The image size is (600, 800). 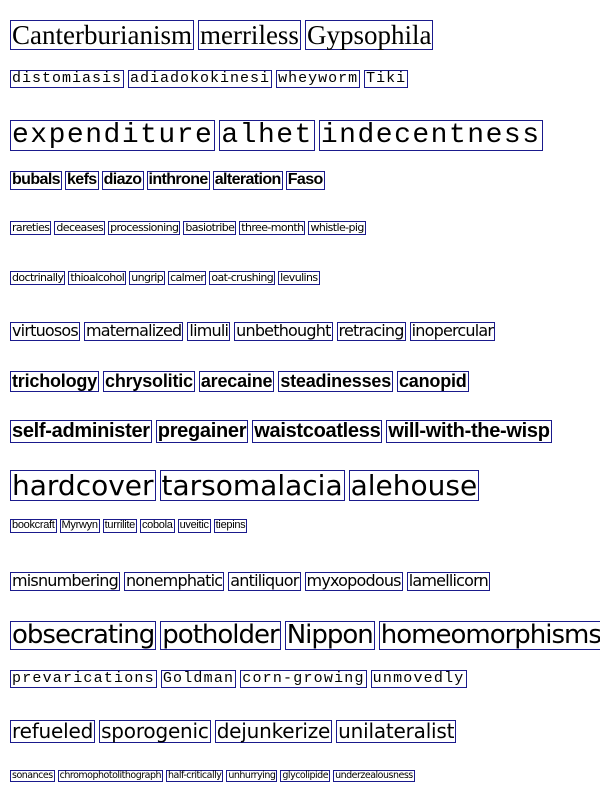 What do you see at coordinates (113, 136) in the screenshot?
I see `word: expenditure` at bounding box center [113, 136].